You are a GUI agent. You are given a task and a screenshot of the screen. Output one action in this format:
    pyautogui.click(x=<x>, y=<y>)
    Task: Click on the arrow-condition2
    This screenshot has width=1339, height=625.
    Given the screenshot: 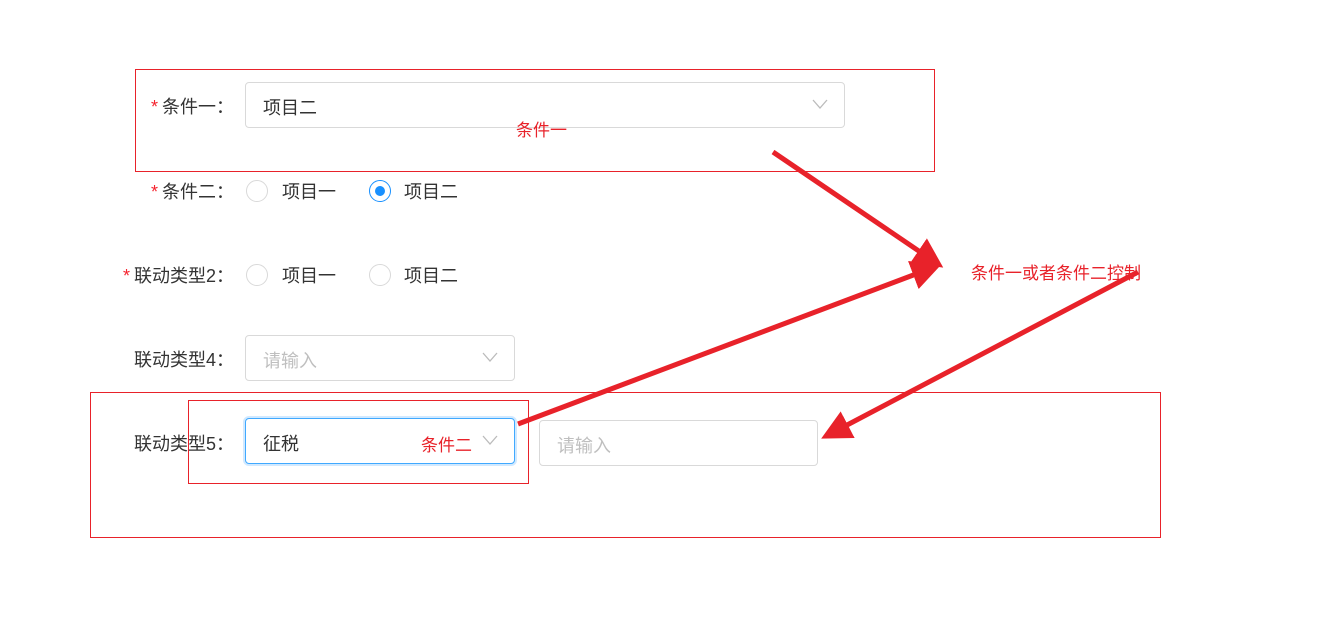 What is the action you would take?
    pyautogui.click(x=729, y=344)
    